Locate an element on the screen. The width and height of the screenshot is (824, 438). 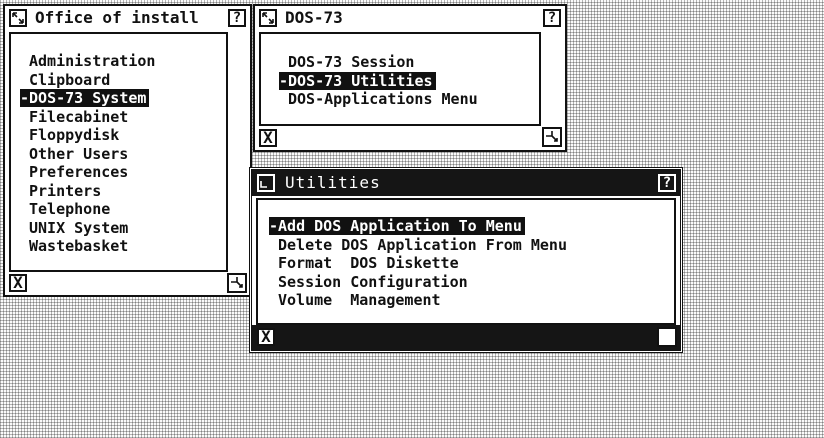
utilities-menu-item: Delete DOS Application From Menu is located at coordinates (418, 245).